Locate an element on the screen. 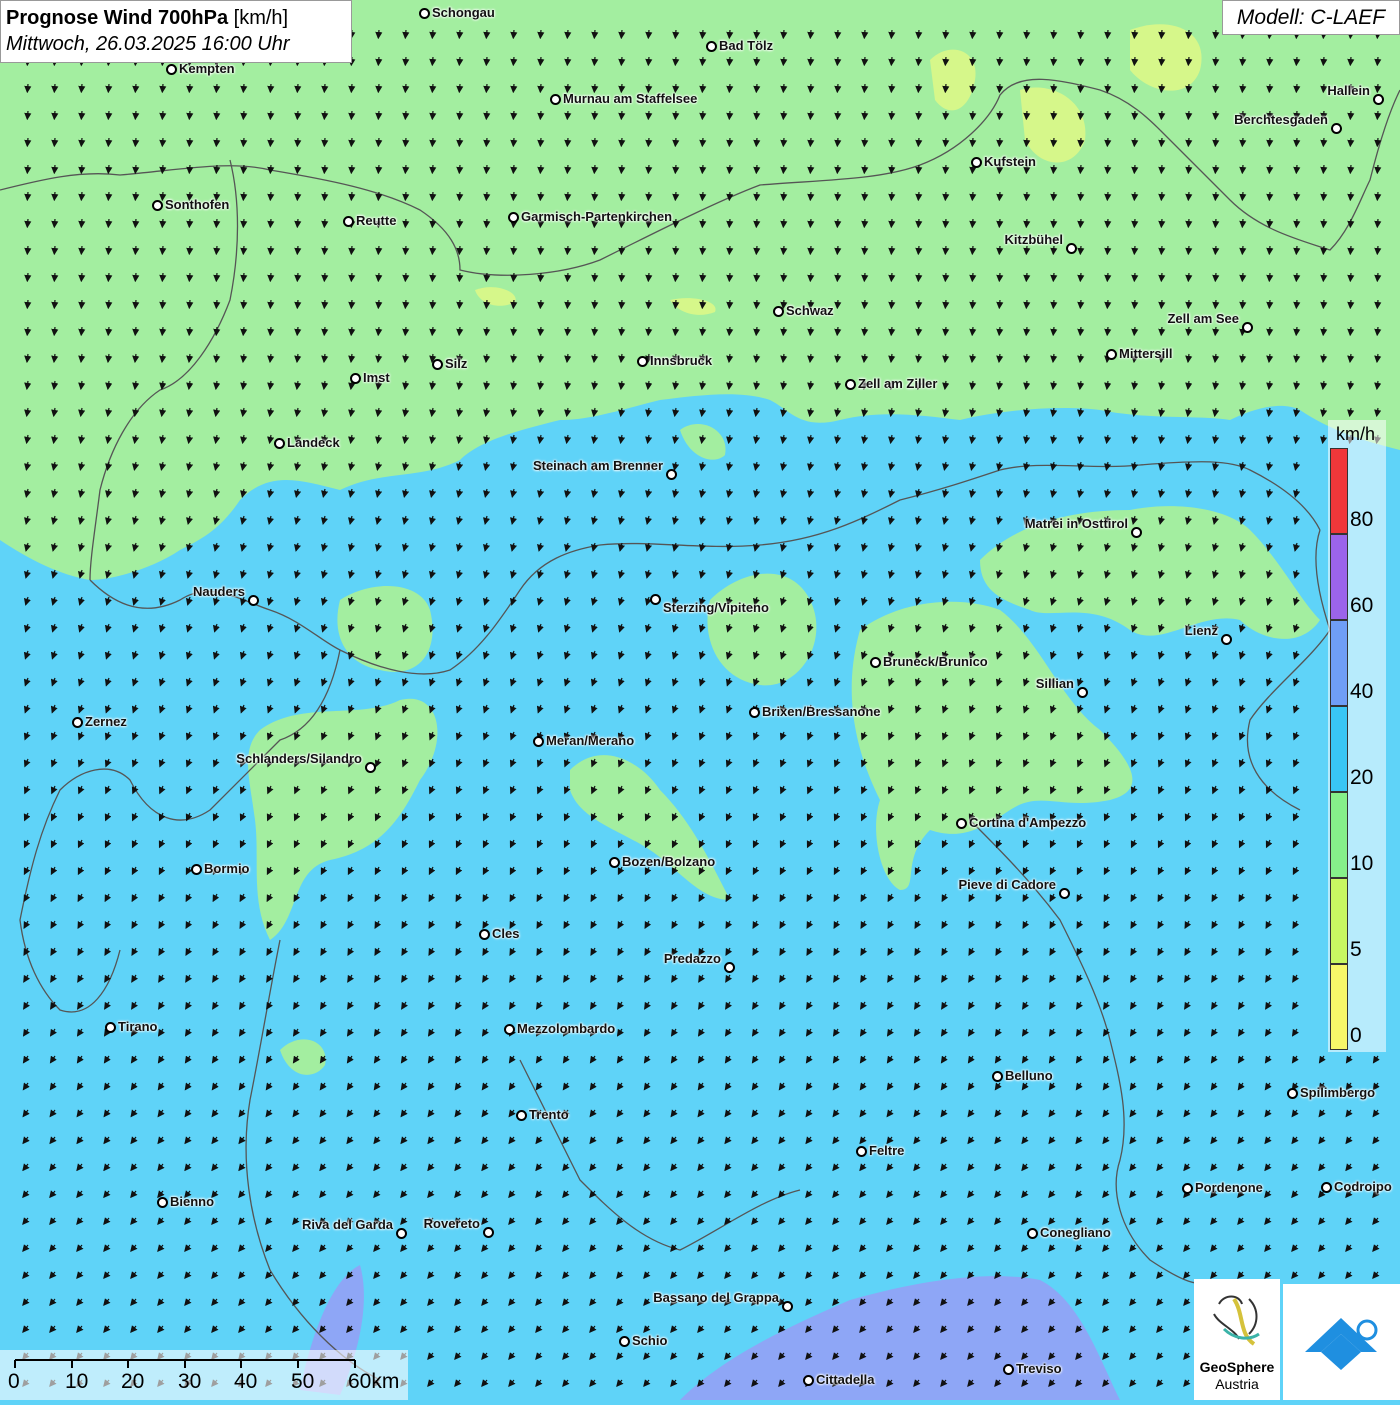  city-label: Sillian is located at coordinates (1055, 683).